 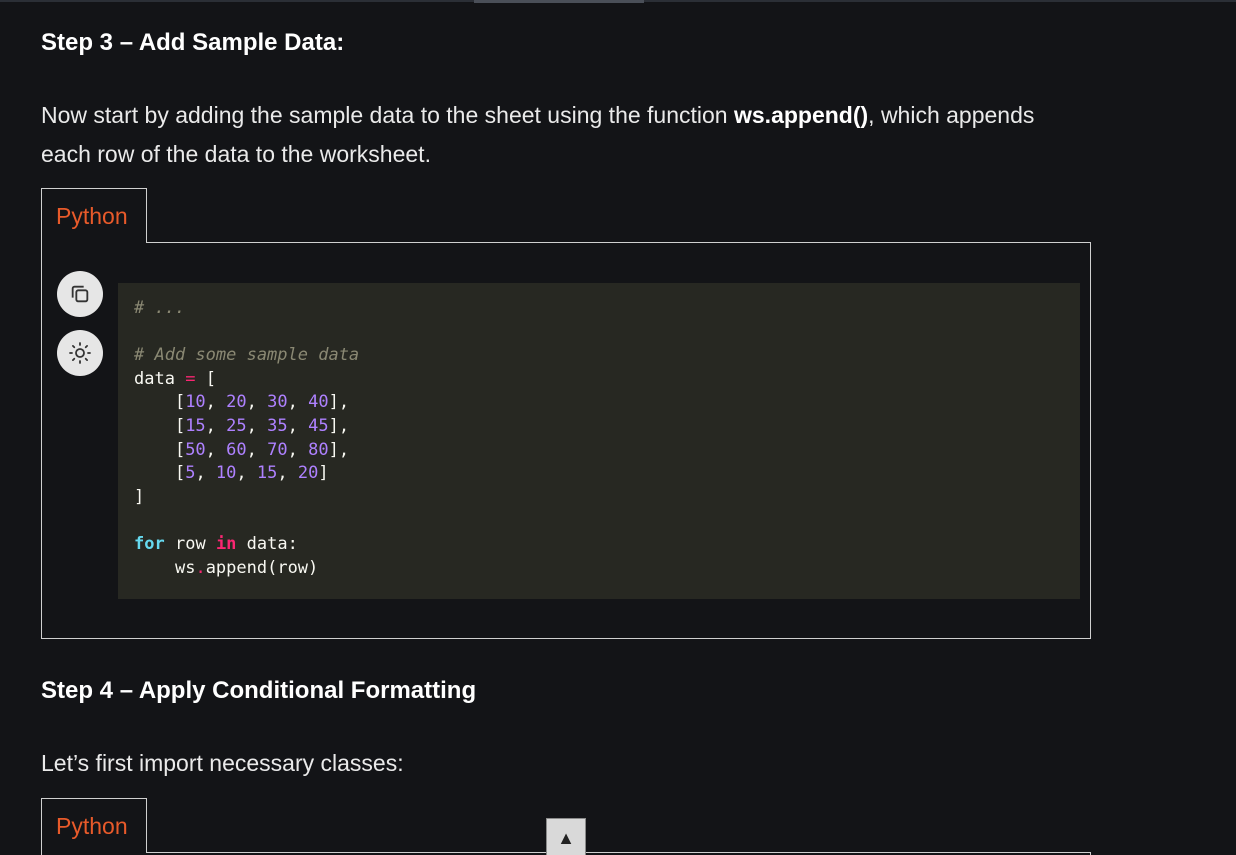 What do you see at coordinates (236, 425) in the screenshot?
I see `code-number: 25` at bounding box center [236, 425].